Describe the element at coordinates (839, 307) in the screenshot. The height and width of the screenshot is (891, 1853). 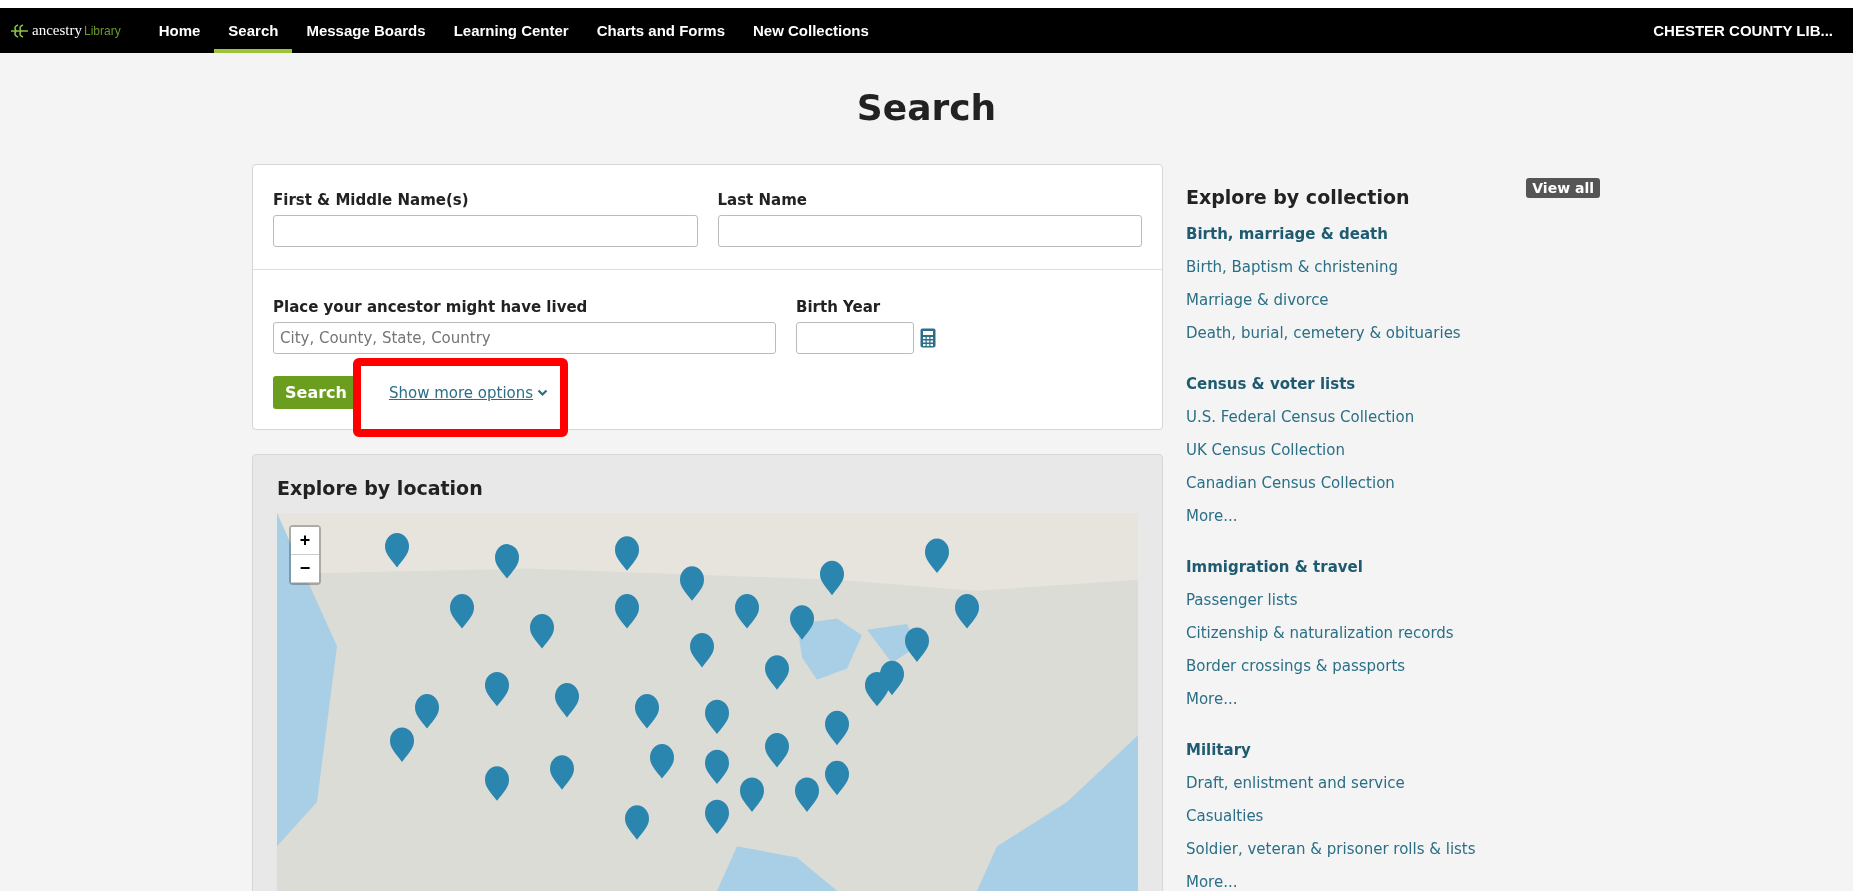
I see `field-label: Birth Year` at that location.